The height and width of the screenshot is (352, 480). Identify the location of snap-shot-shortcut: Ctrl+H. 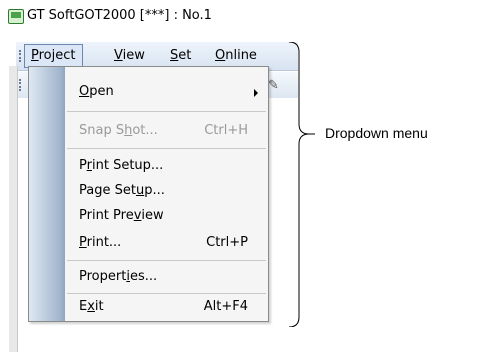
(226, 130).